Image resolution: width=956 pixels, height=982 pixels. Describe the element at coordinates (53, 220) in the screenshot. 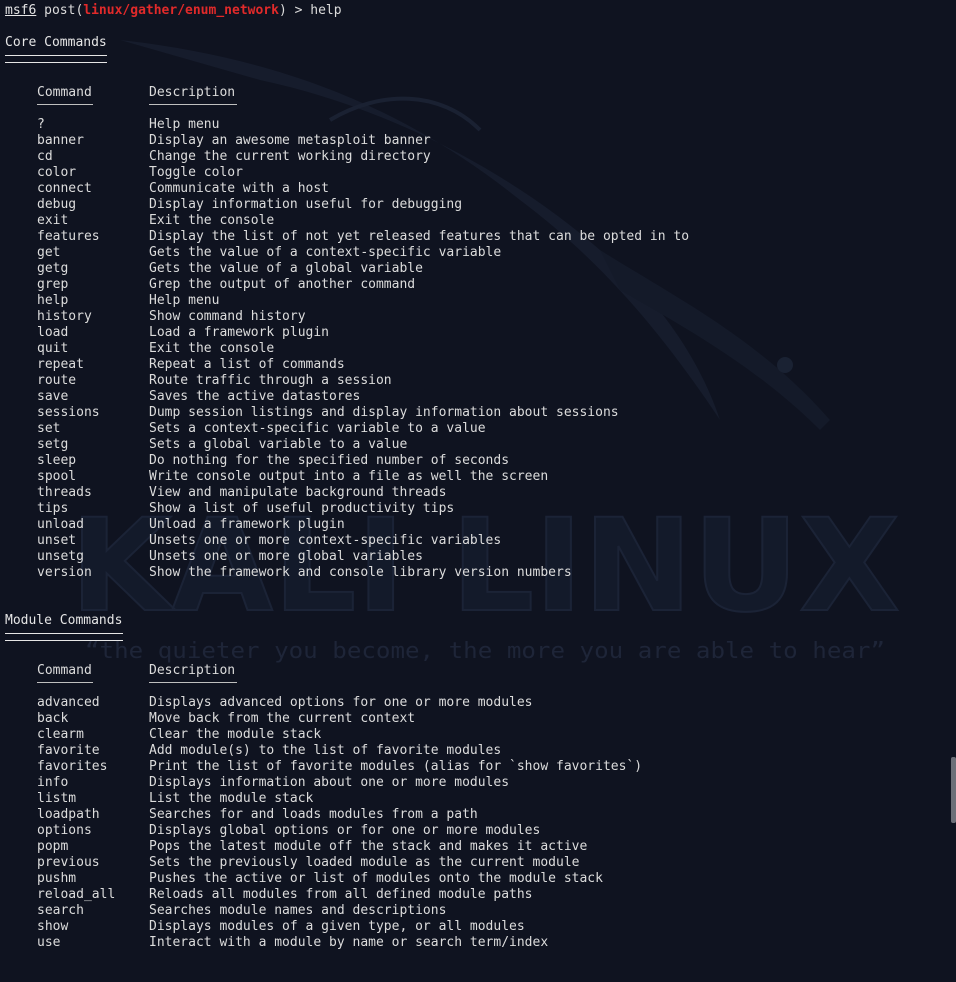

I see `command-name: exit` at that location.